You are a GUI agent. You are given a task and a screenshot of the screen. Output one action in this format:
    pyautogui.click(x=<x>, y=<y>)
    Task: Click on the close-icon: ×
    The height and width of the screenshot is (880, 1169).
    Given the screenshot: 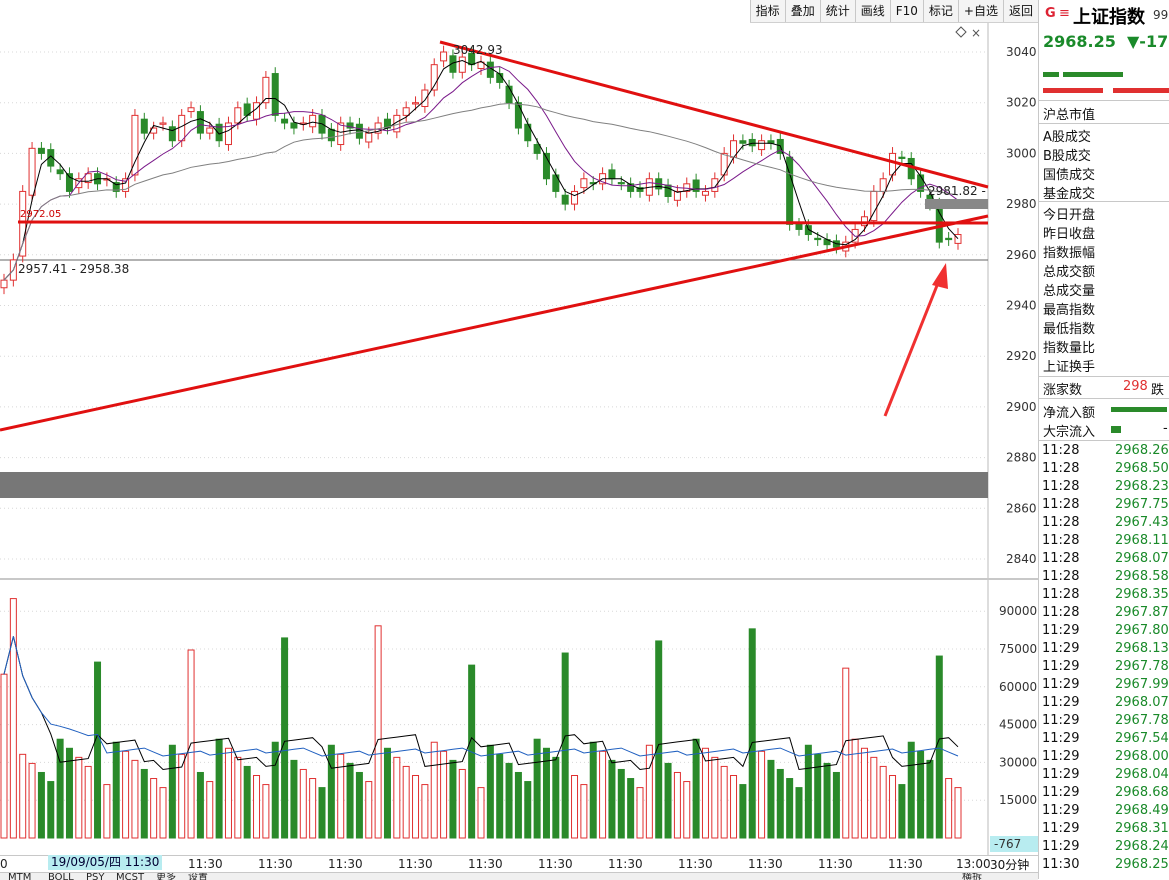 What is the action you would take?
    pyautogui.click(x=976, y=33)
    